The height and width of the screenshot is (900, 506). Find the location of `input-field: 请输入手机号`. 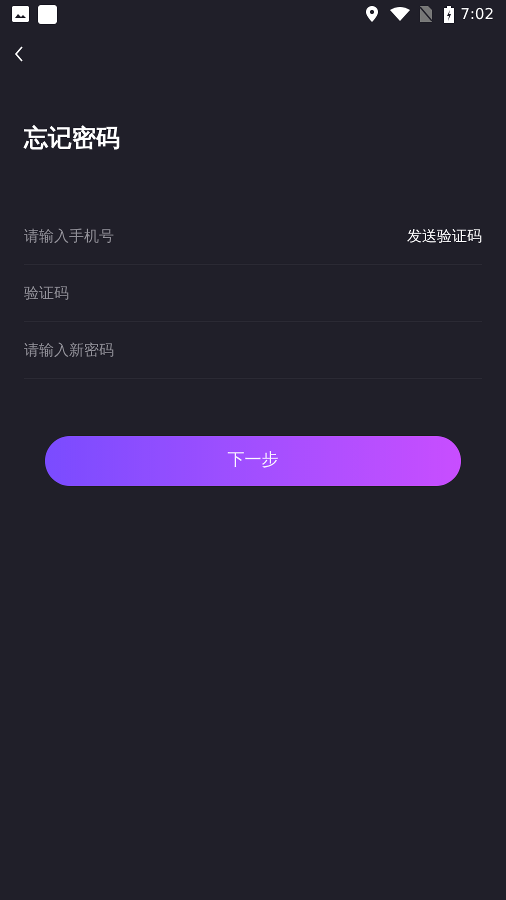

input-field: 请输入手机号 is located at coordinates (215, 236).